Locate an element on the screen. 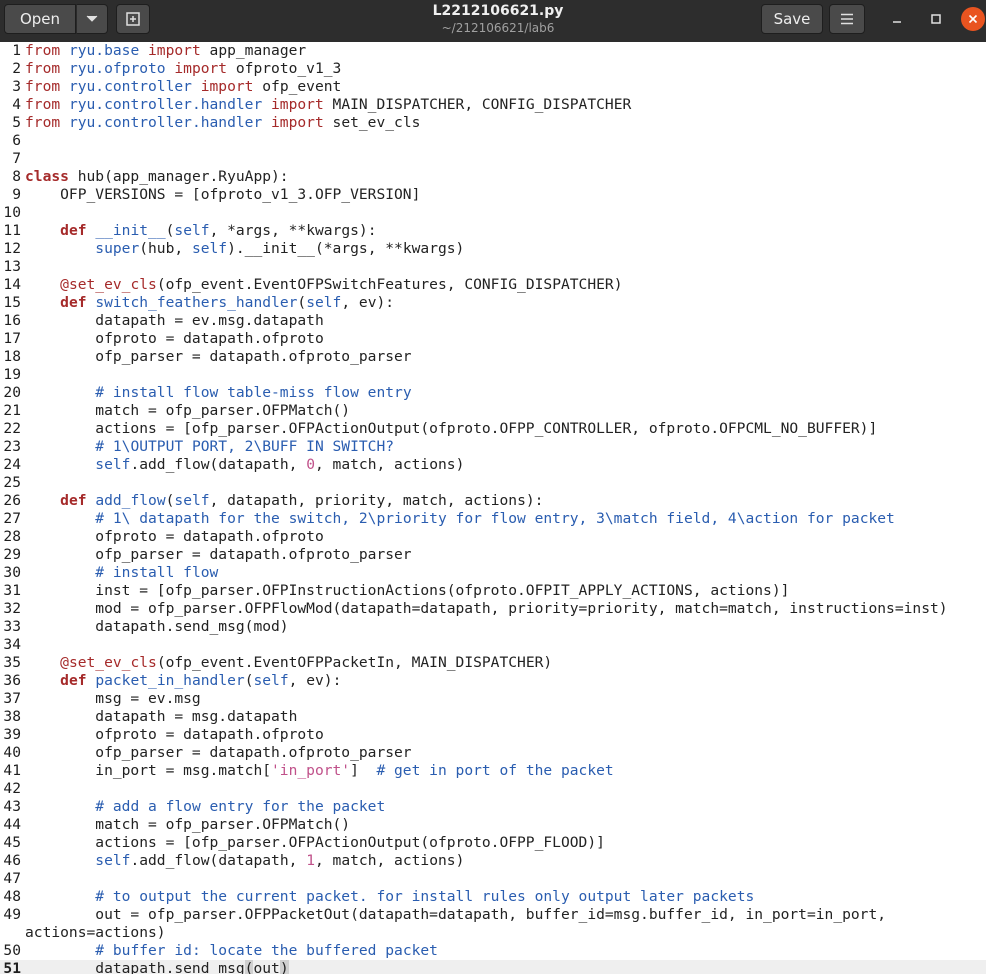 The height and width of the screenshot is (974, 986). code-line: 29 ofp_parser = datapath.ofproto_parser is located at coordinates (493, 555).